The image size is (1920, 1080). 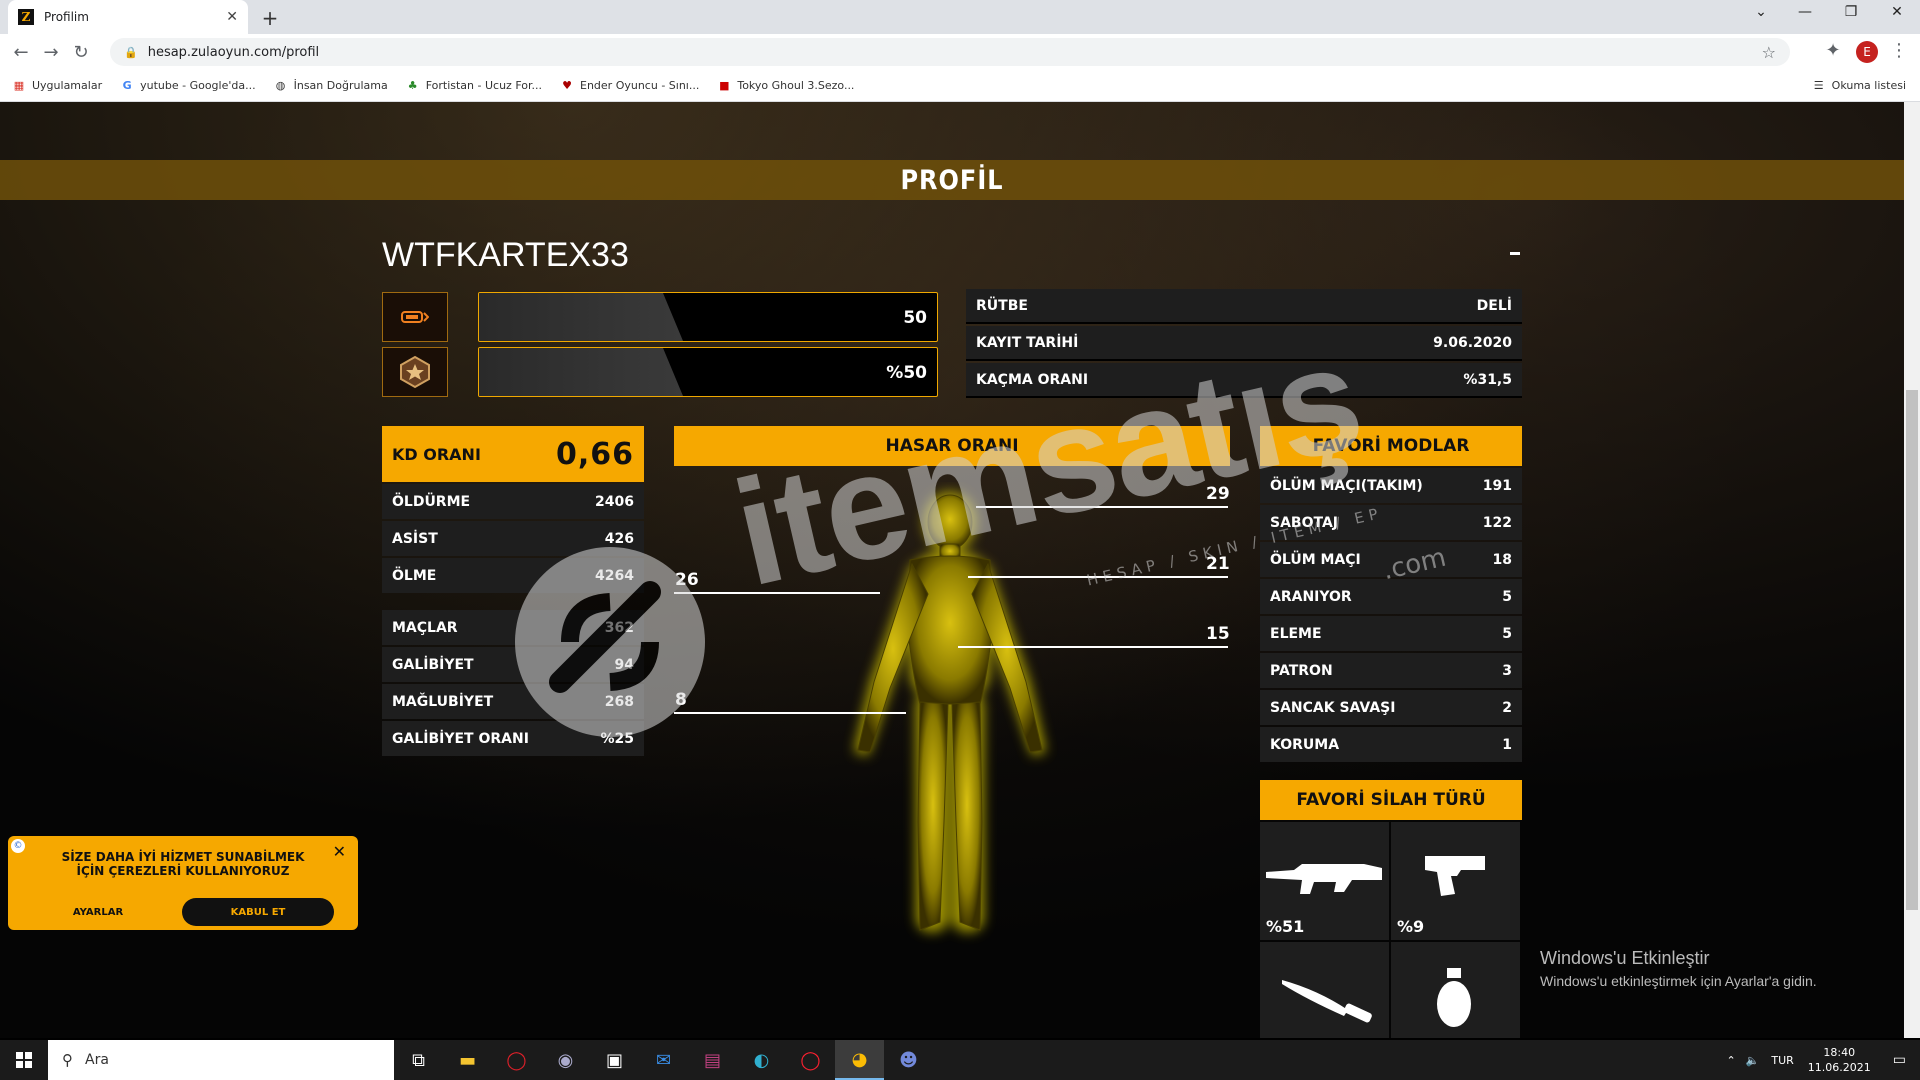 What do you see at coordinates (581, 317) in the screenshot?
I see `level-bar-fill` at bounding box center [581, 317].